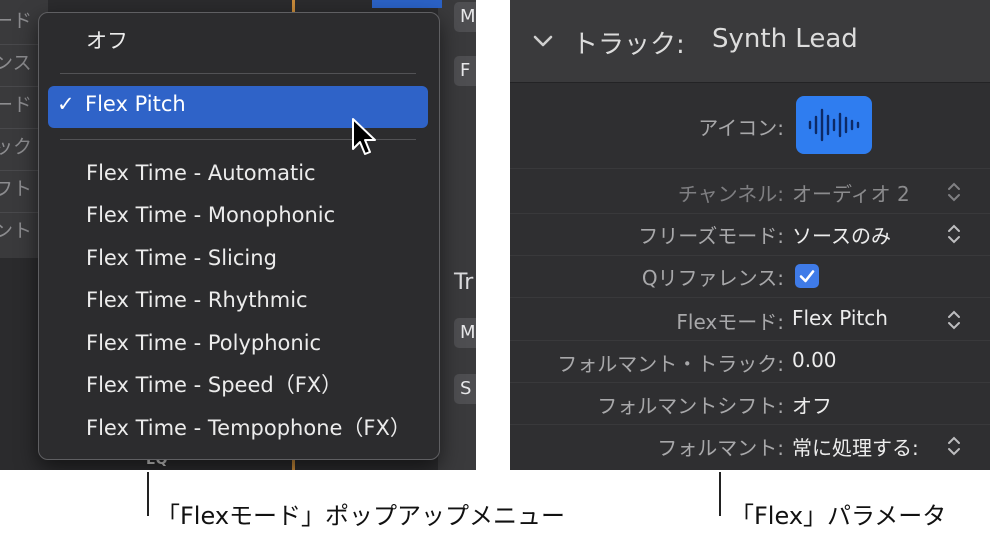 The width and height of the screenshot is (990, 540). Describe the element at coordinates (214, 385) in the screenshot. I see `menu-item-flex-time-speed-fx: Flex Time - Speed（FX）` at that location.